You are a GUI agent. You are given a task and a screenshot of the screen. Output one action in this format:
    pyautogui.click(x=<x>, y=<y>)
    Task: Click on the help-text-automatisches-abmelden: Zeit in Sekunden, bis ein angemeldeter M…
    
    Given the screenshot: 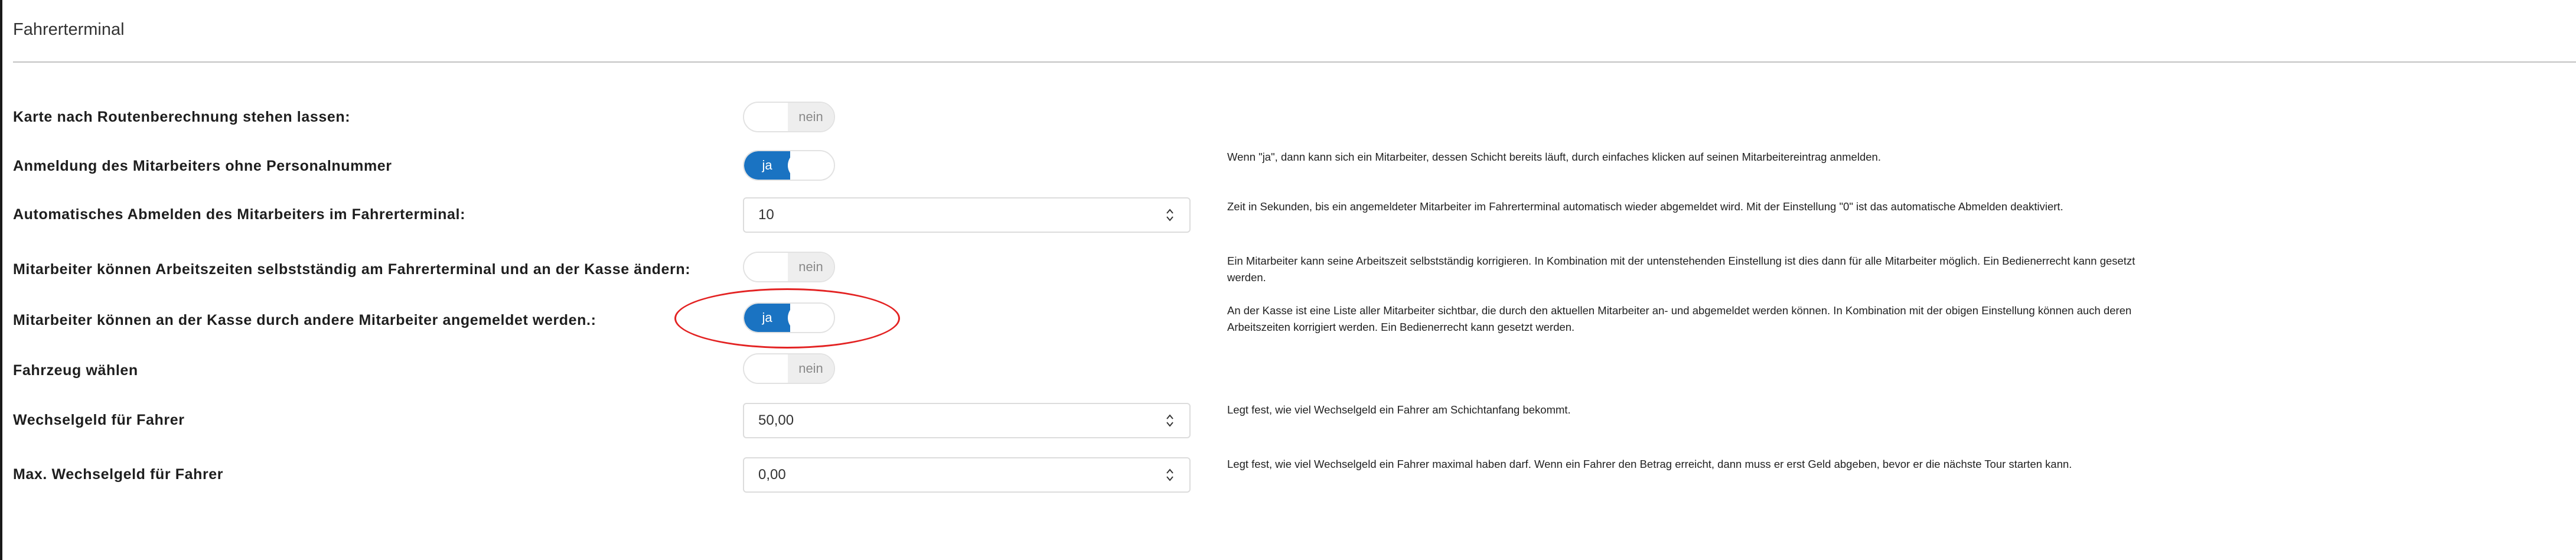 What is the action you would take?
    pyautogui.click(x=1645, y=206)
    